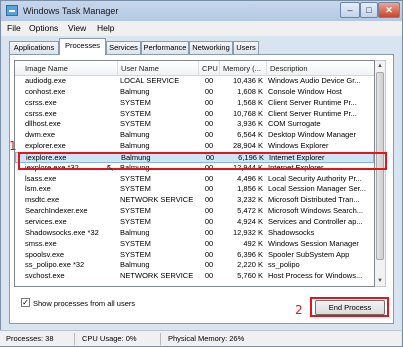  Describe the element at coordinates (211, 47) in the screenshot. I see `tab-networking: Networking` at that location.